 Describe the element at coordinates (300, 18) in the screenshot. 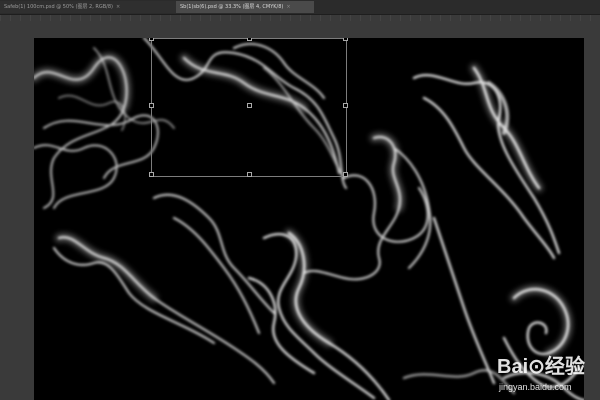

I see `horizontal-ruler` at that location.